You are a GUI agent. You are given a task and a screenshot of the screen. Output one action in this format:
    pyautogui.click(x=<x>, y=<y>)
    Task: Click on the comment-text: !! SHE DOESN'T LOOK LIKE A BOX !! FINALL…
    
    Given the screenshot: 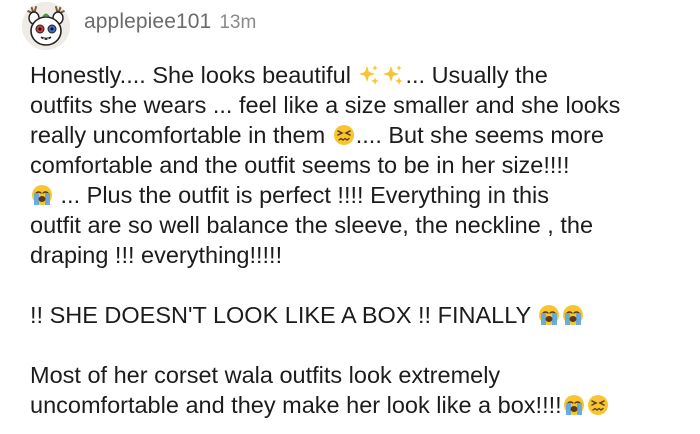 What is the action you would take?
    pyautogui.click(x=284, y=315)
    